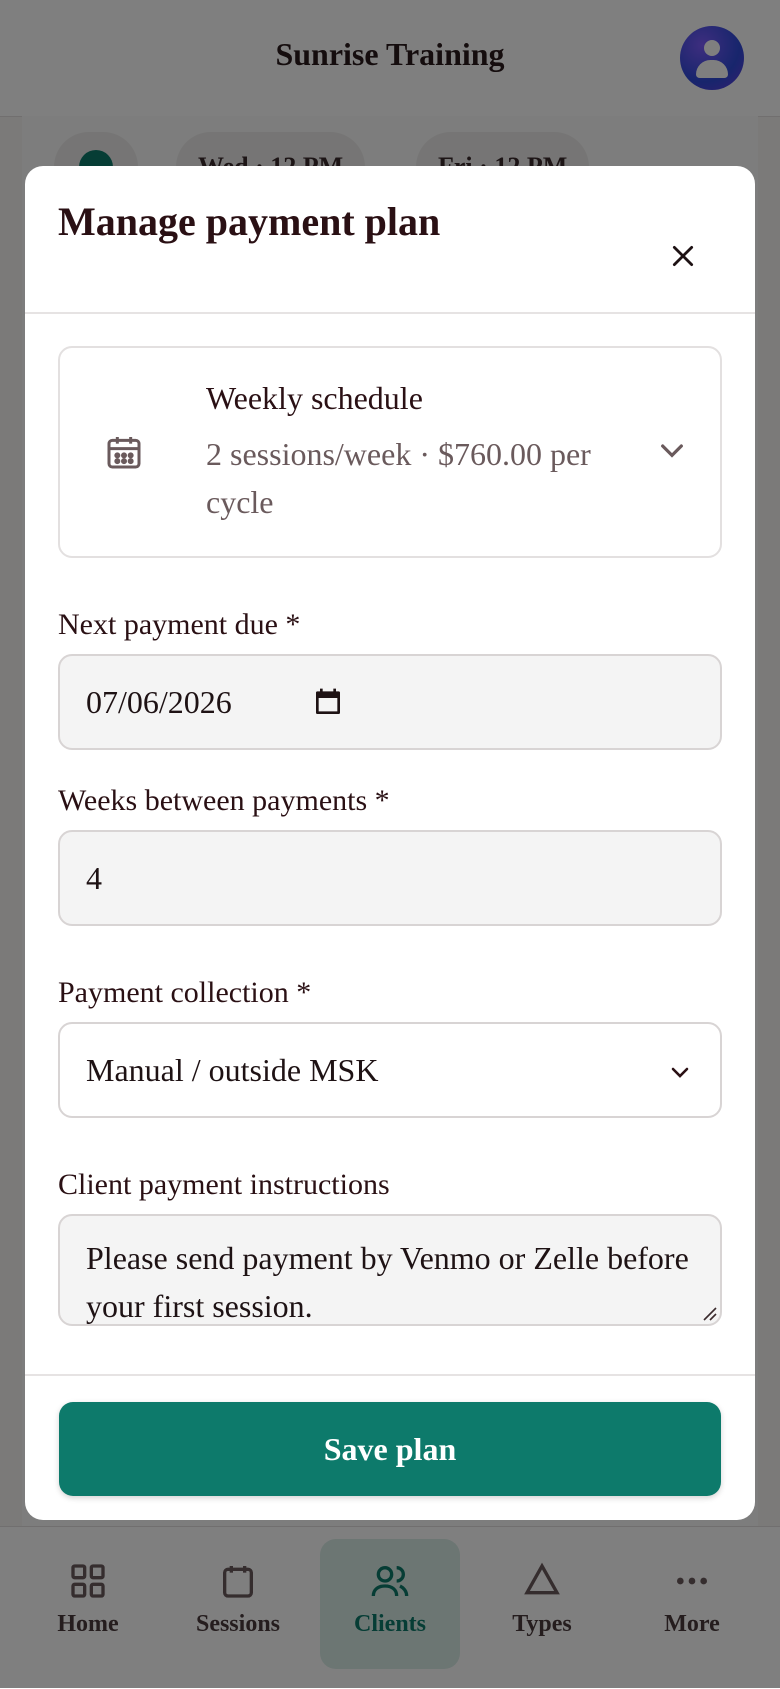  I want to click on modal-footer: Save plan, so click(390, 1447).